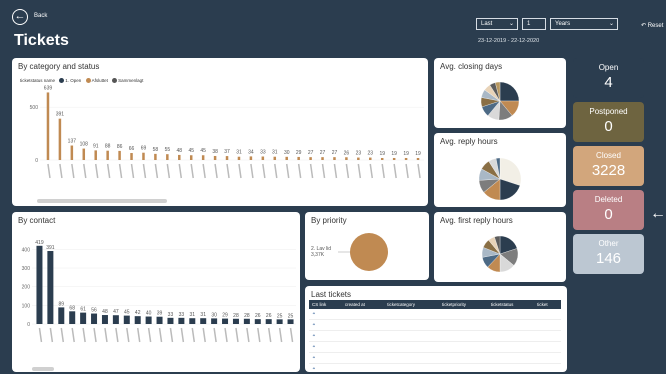 This screenshot has height=374, width=666. Describe the element at coordinates (608, 254) in the screenshot. I see `status-tile-other: Other 146` at that location.